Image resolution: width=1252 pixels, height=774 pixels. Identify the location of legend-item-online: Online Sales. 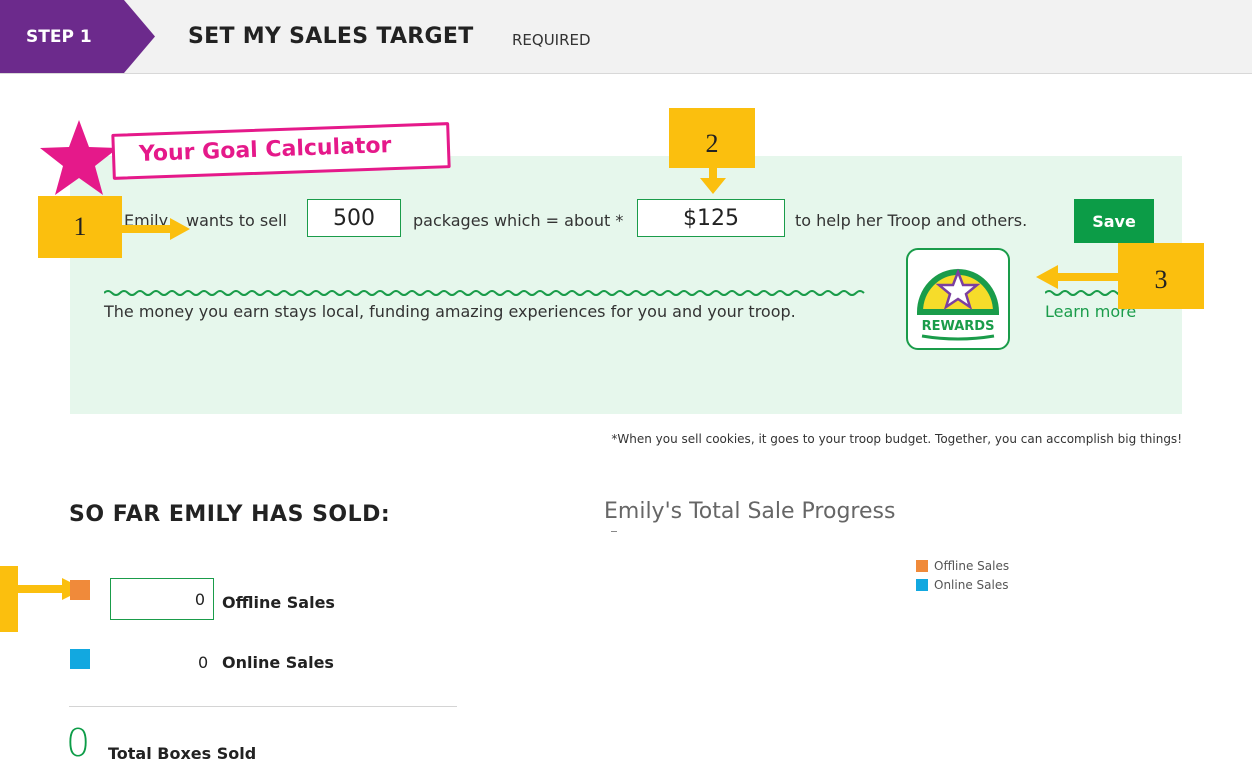
(962, 585).